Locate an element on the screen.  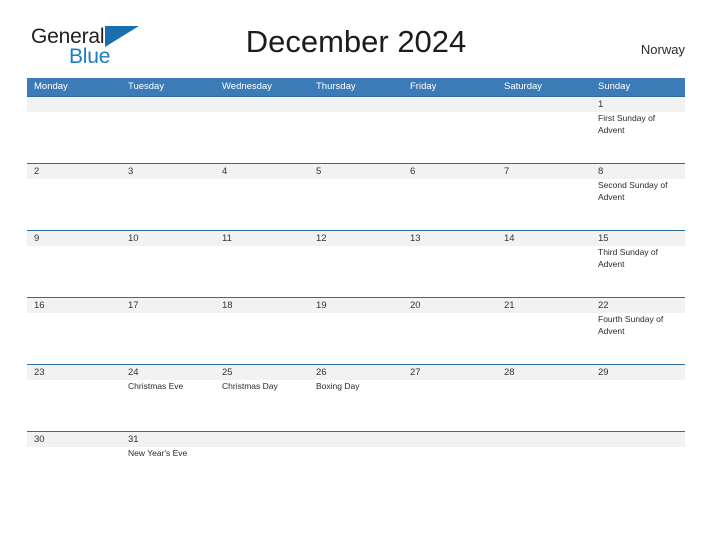
day-number: 20 is located at coordinates (415, 305).